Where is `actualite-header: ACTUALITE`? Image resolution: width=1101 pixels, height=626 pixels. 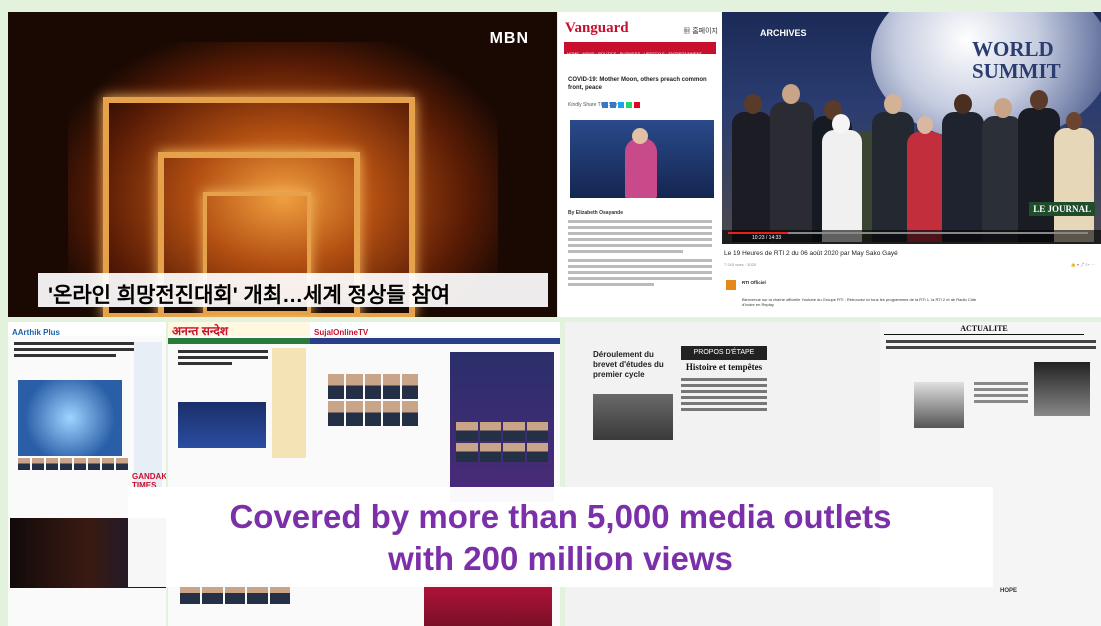 actualite-header: ACTUALITE is located at coordinates (984, 329).